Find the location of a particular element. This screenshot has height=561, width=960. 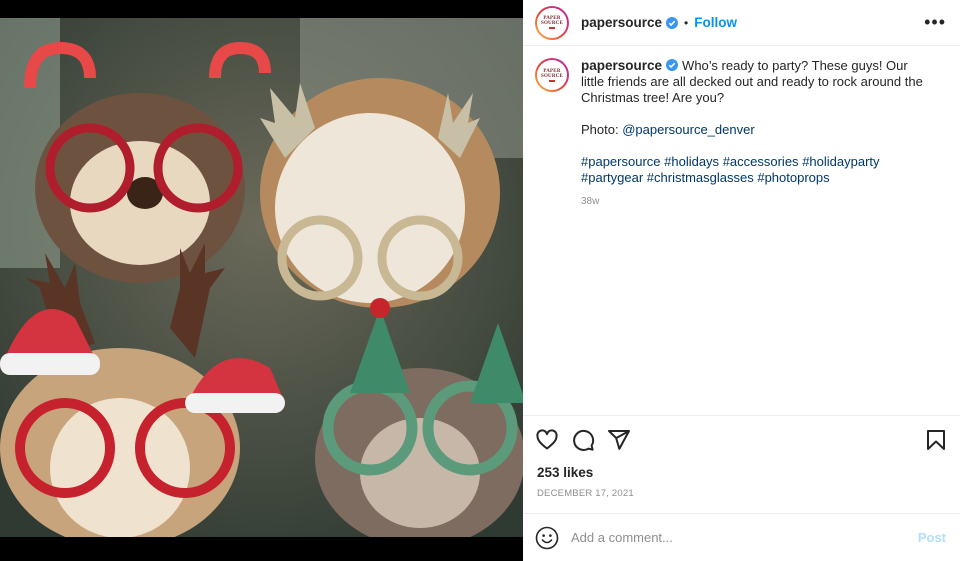

comment-icon is located at coordinates (583, 440).